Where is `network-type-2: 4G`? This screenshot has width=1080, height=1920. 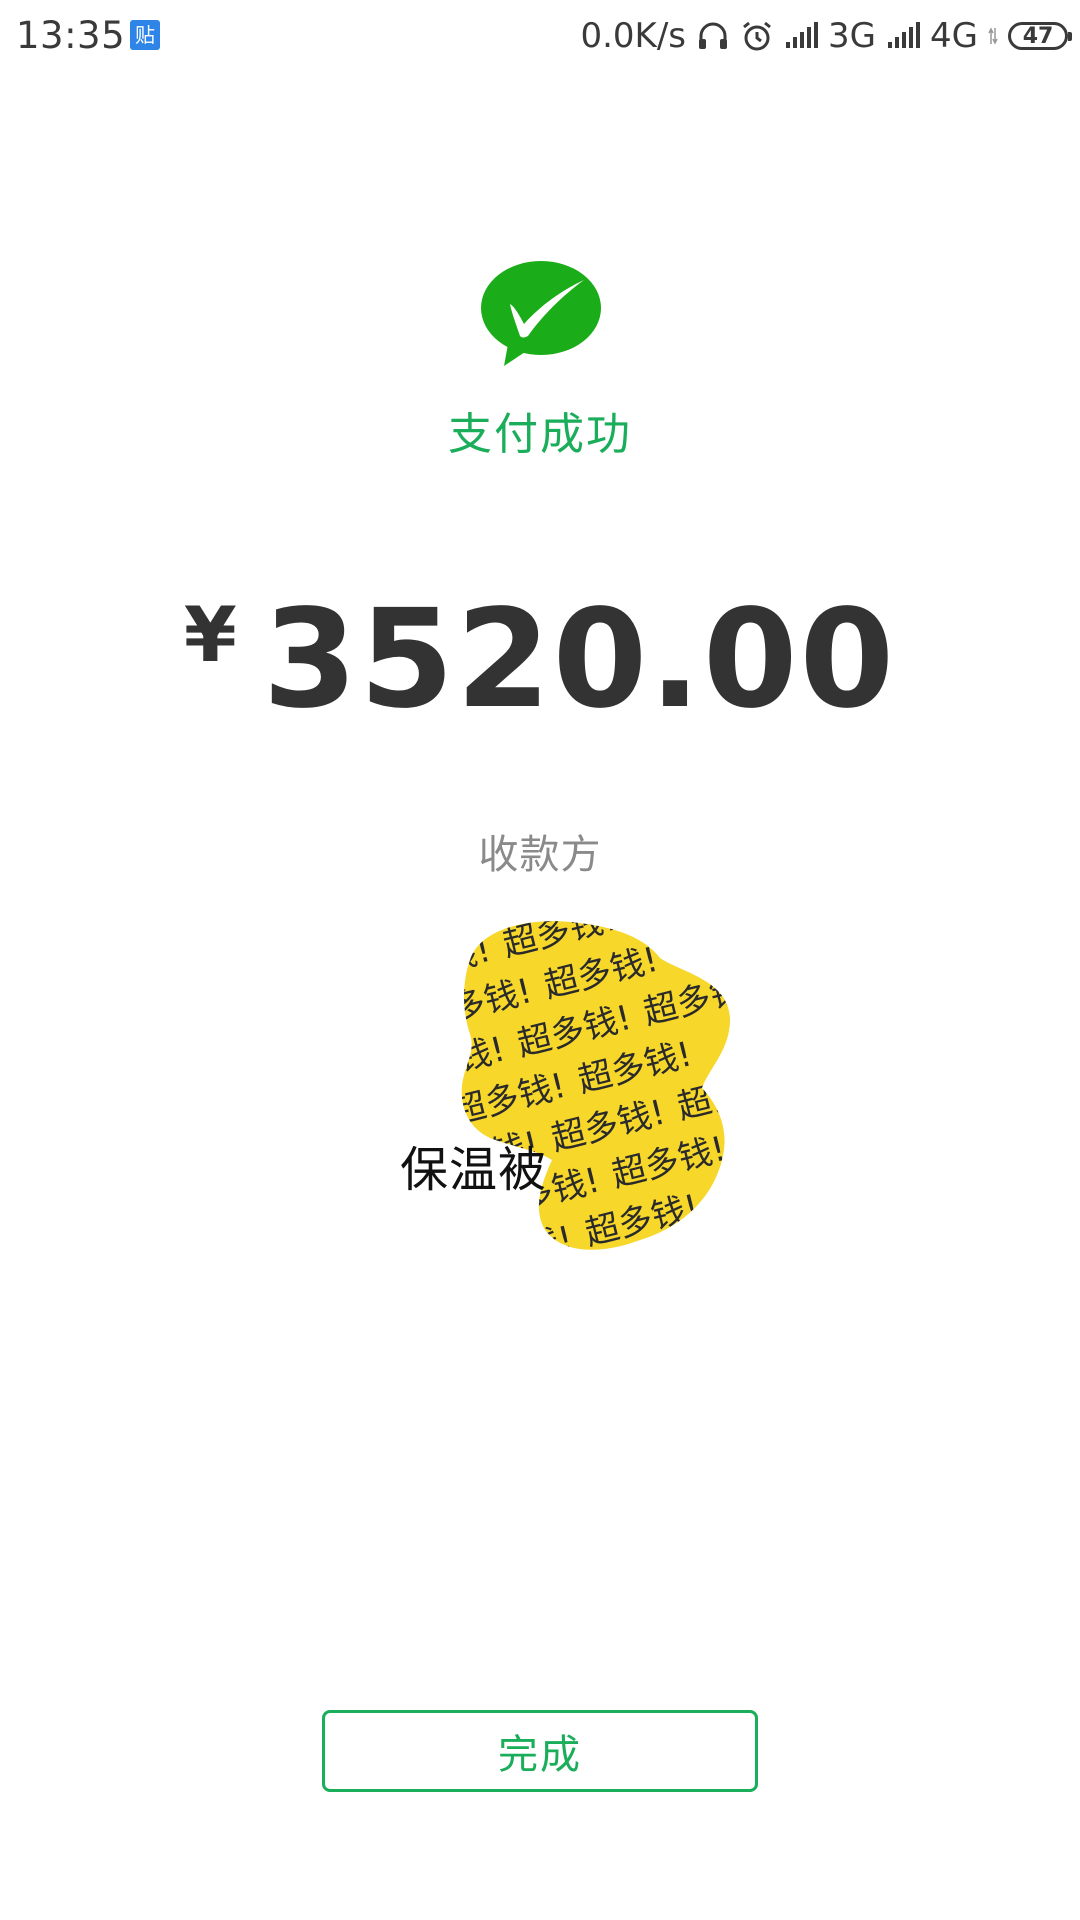 network-type-2: 4G is located at coordinates (954, 36).